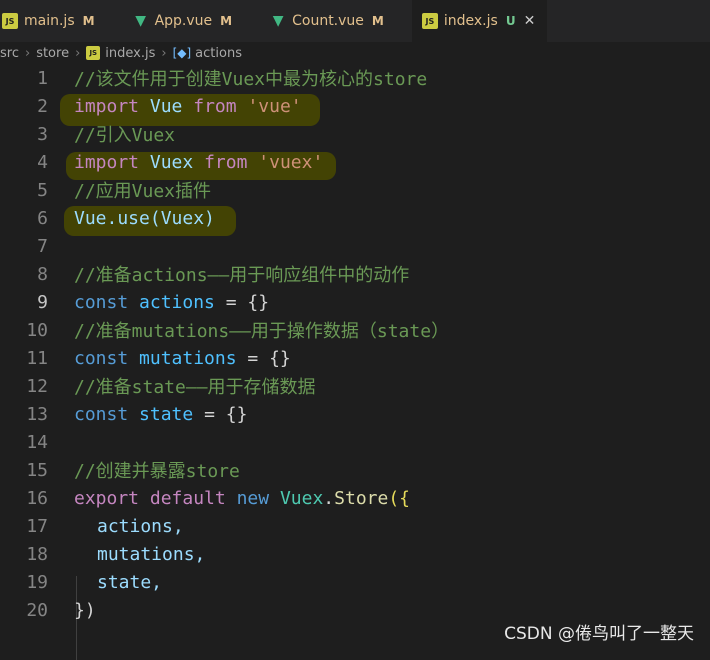  I want to click on code-line: 13 const state = {}, so click(355, 414).